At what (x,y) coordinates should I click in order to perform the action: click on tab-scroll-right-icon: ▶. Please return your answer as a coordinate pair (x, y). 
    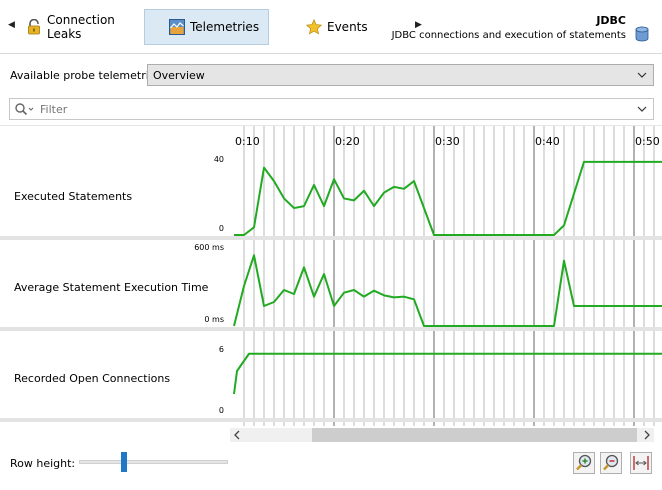
    Looking at the image, I should click on (418, 25).